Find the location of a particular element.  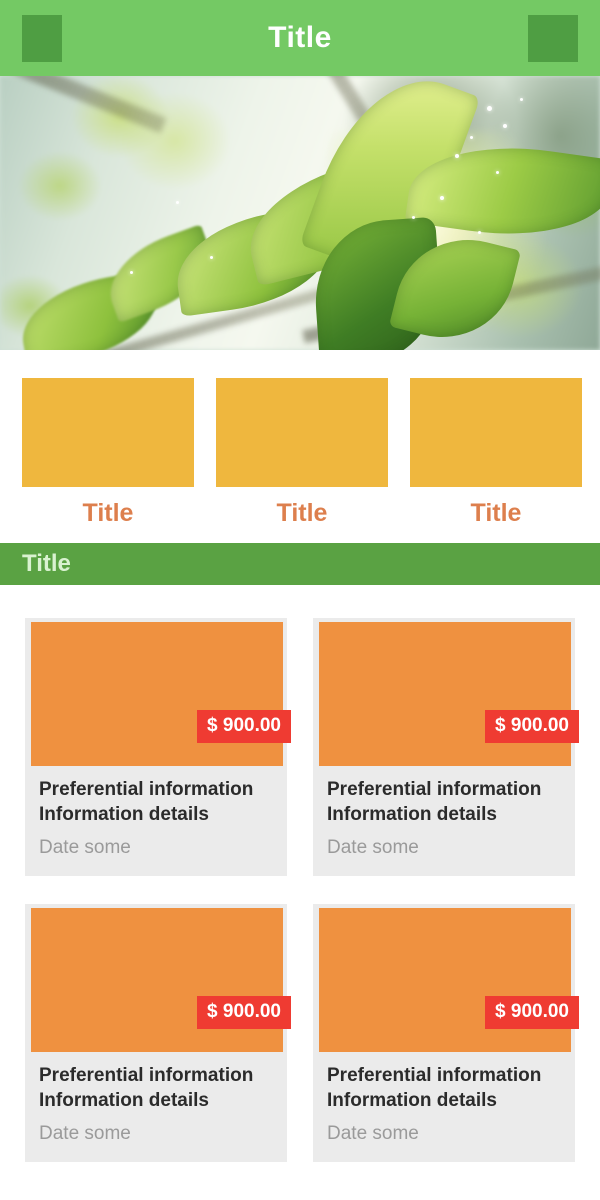

section-header-bar: Title is located at coordinates (300, 564).